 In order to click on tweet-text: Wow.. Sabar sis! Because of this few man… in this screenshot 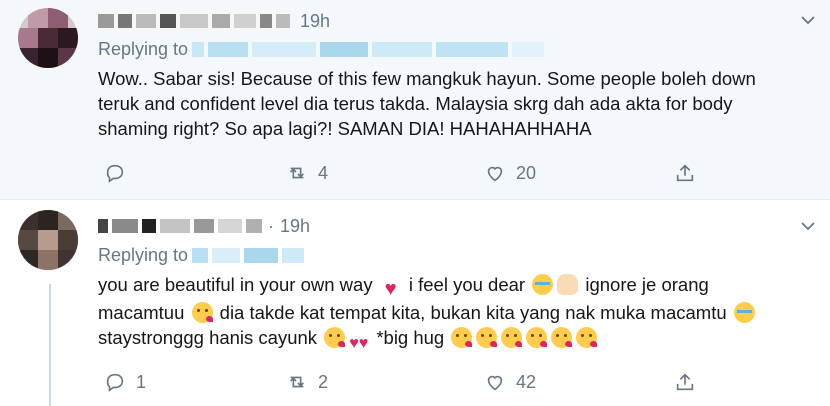, I will do `click(427, 103)`.